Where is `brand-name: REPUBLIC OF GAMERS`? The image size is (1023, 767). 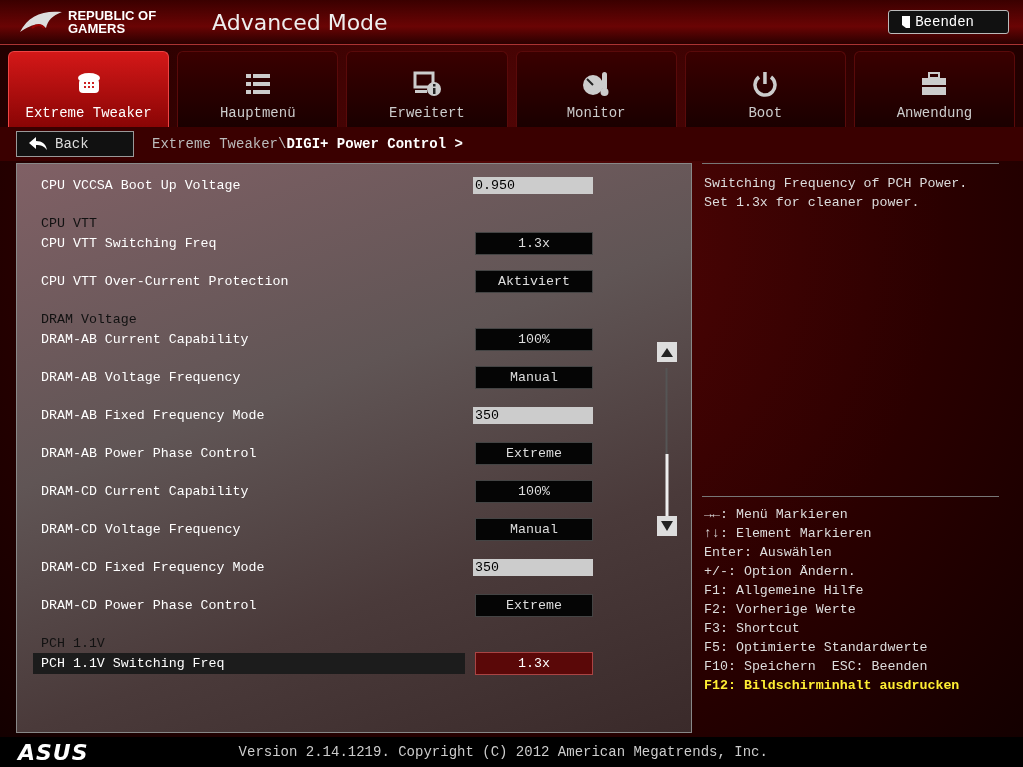
brand-name: REPUBLIC OF GAMERS is located at coordinates (112, 22).